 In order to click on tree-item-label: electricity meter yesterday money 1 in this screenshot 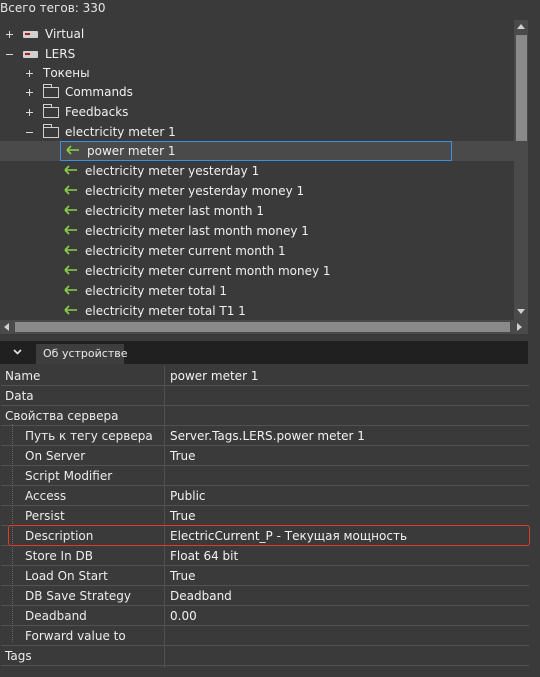, I will do `click(195, 191)`.